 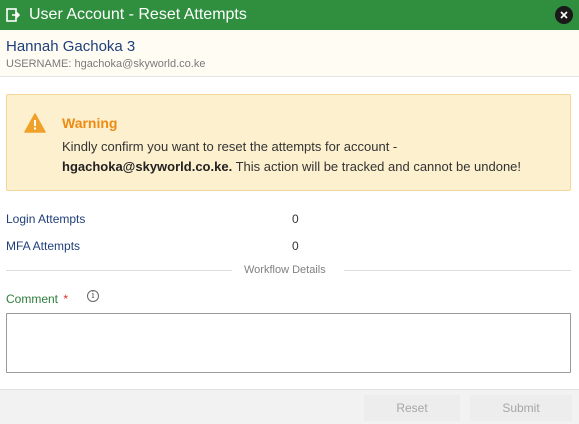 I want to click on comment-label: Comment *, so click(x=37, y=299).